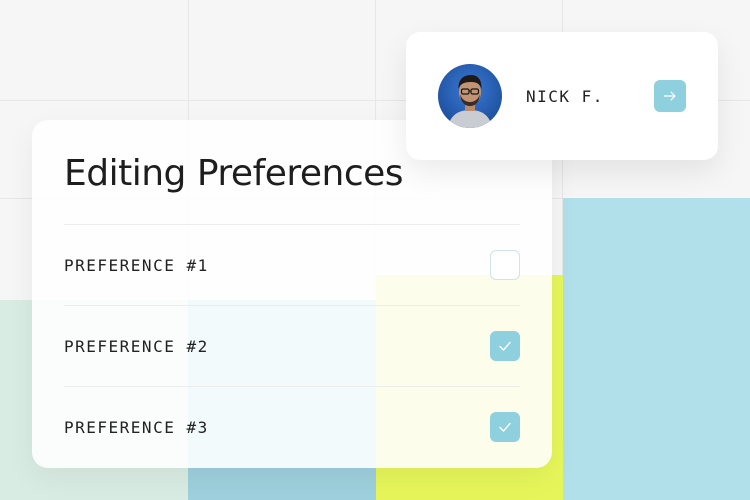 This screenshot has width=750, height=500. Describe the element at coordinates (292, 345) in the screenshot. I see `preference-row-2: PREFERENCE #2` at that location.